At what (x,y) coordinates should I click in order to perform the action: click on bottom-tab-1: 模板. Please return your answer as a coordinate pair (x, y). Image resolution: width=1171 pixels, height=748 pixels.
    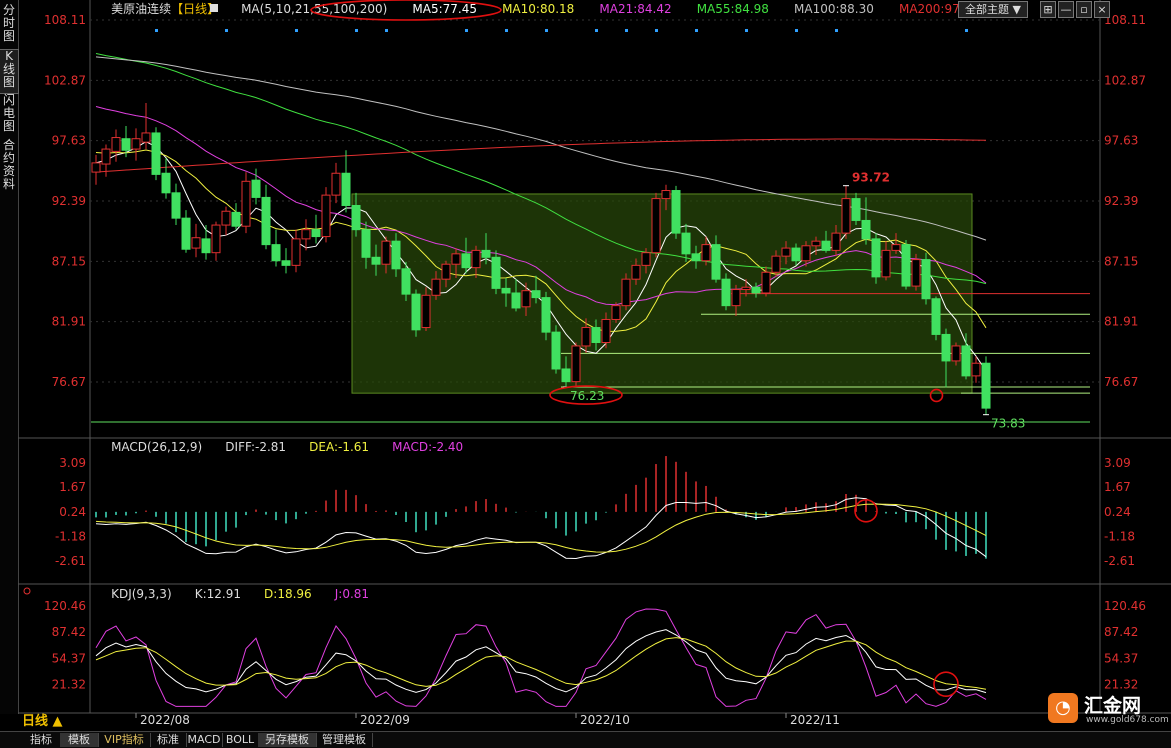
    Looking at the image, I should click on (79, 740).